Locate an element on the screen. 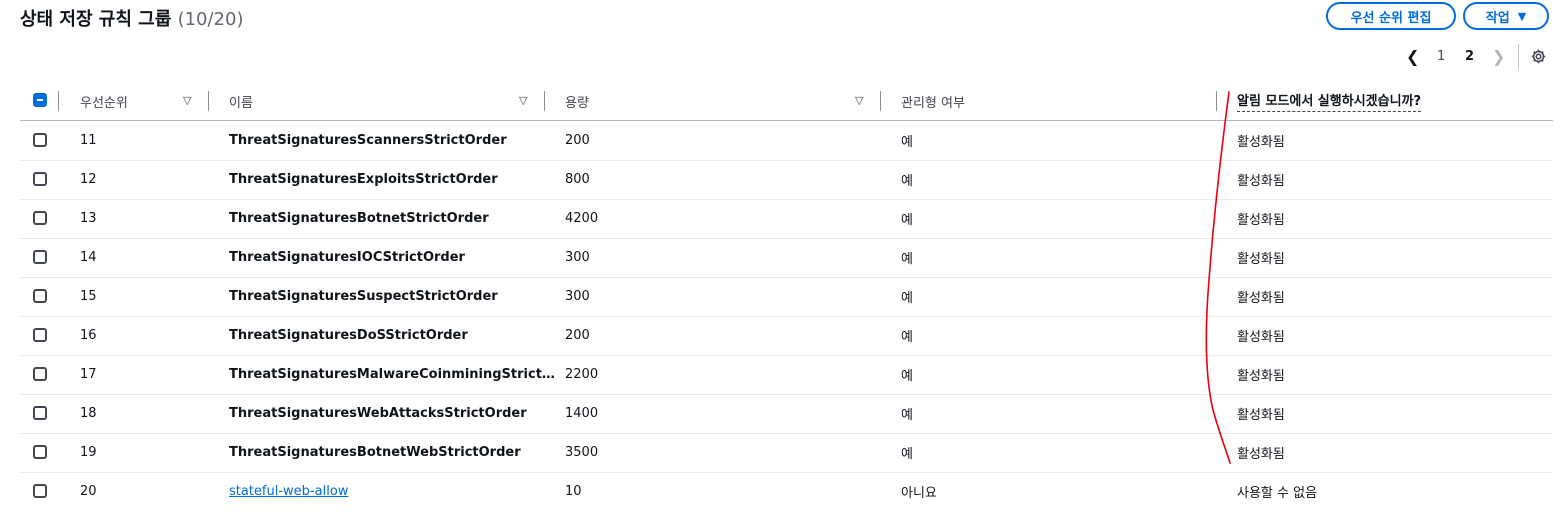 This screenshot has width=1555, height=512. page-2-link-current: 2 is located at coordinates (1469, 57).